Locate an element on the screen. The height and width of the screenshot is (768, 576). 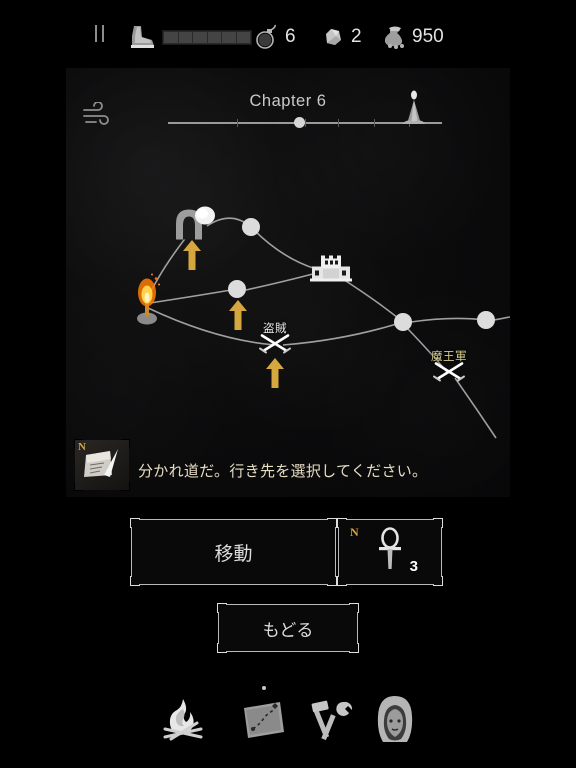
nav-craft-button is located at coordinates (331, 721).